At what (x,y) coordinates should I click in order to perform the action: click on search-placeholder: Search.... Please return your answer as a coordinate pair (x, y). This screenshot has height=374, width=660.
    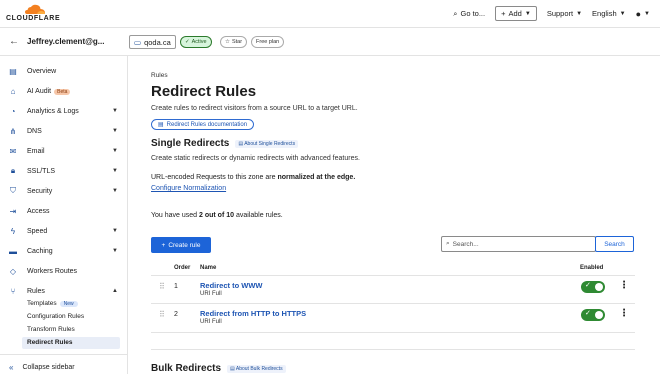
    Looking at the image, I should click on (465, 244).